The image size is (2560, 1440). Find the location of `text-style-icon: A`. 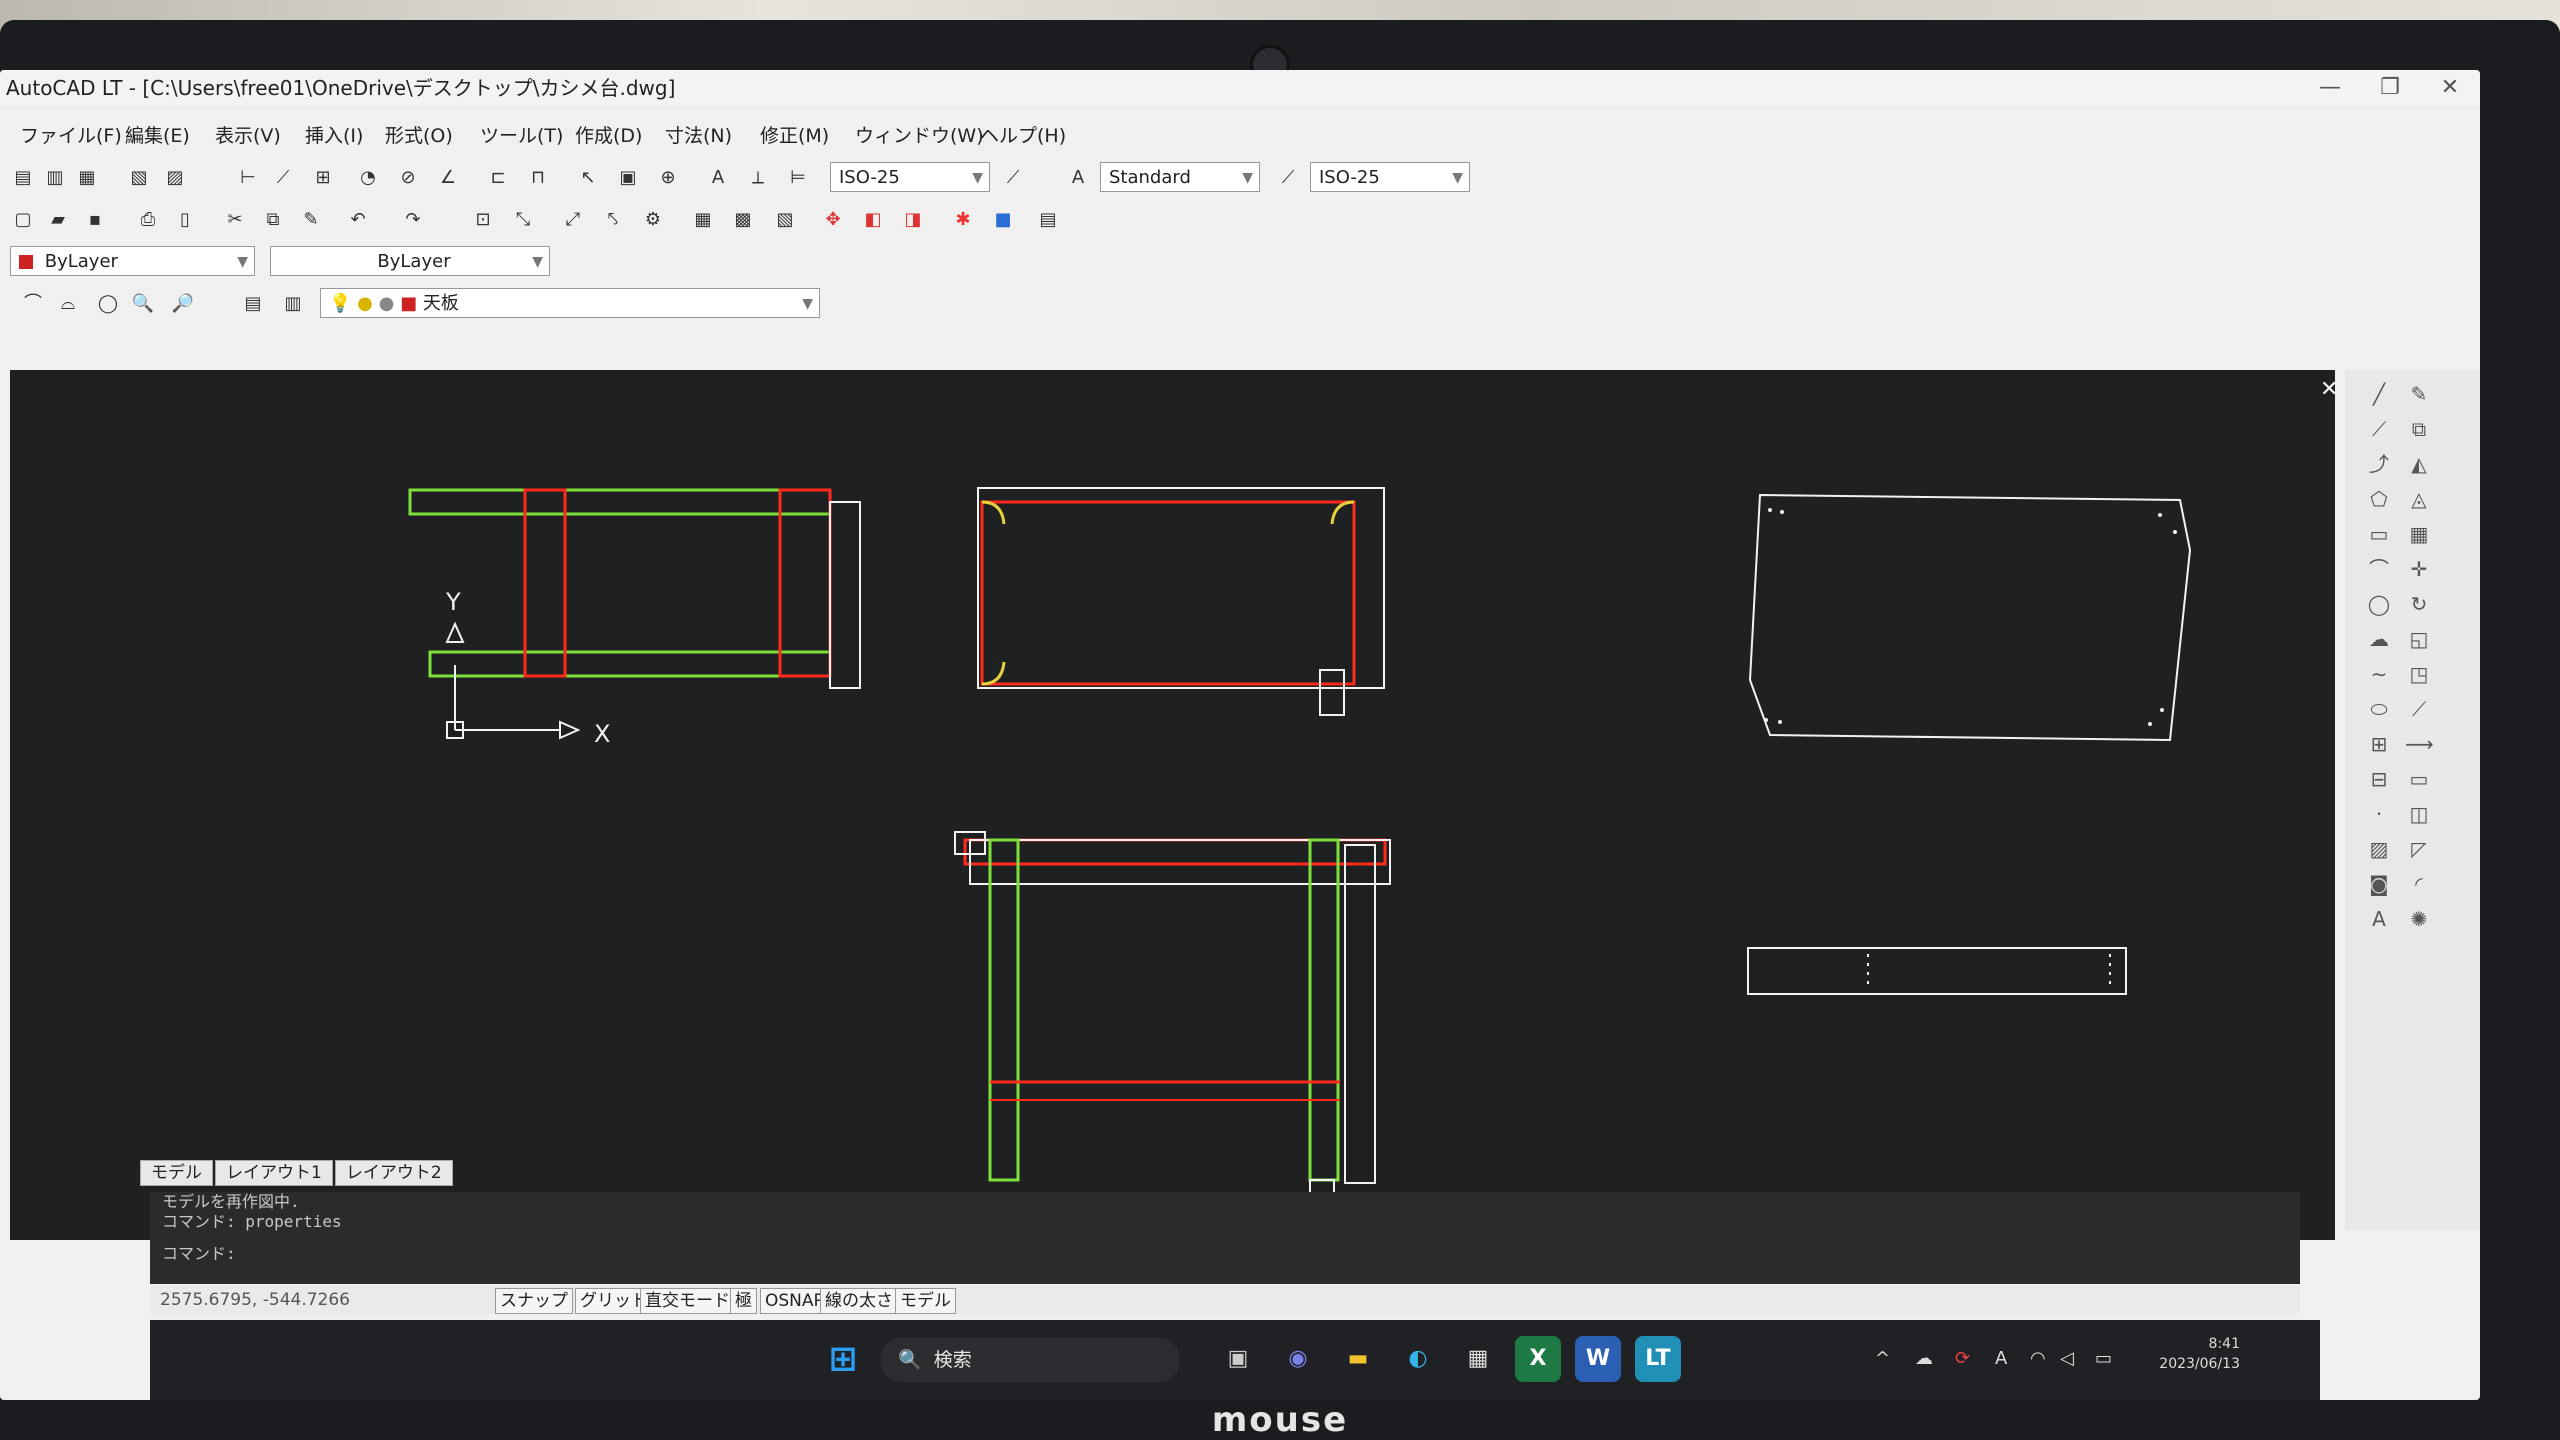

text-style-icon: A is located at coordinates (1078, 178).